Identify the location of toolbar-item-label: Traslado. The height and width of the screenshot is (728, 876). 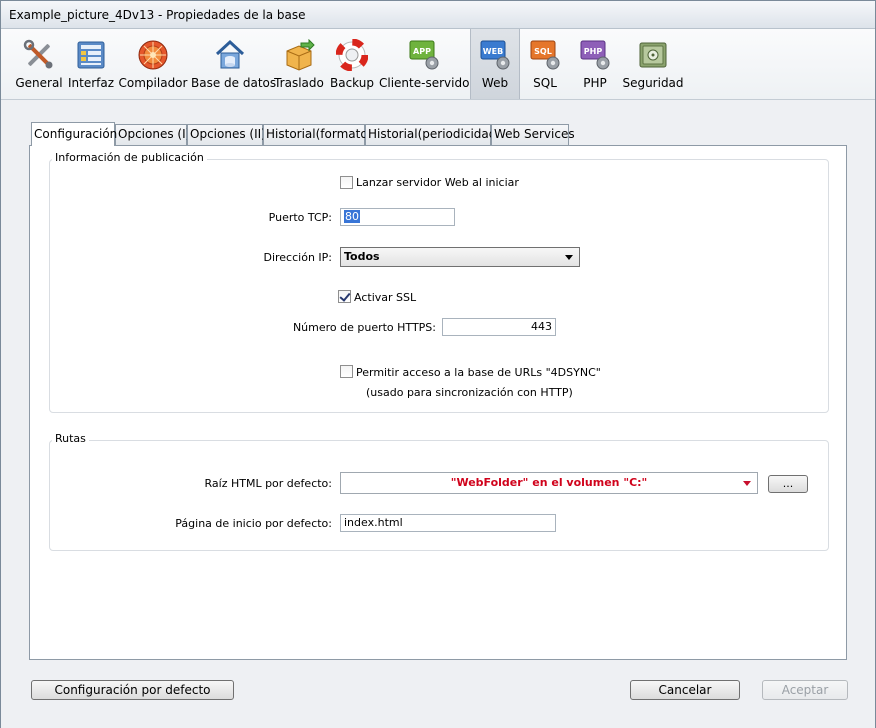
(299, 83).